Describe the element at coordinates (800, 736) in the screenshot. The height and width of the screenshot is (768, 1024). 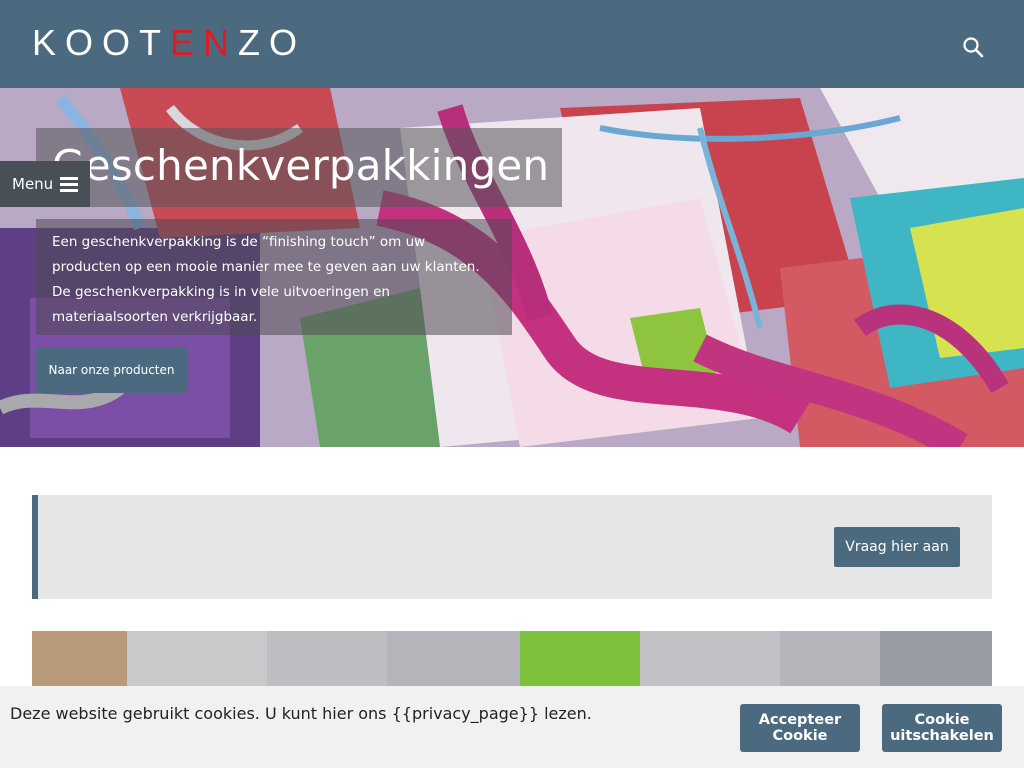
I see `accept-cookie-label-line2: Cookie` at that location.